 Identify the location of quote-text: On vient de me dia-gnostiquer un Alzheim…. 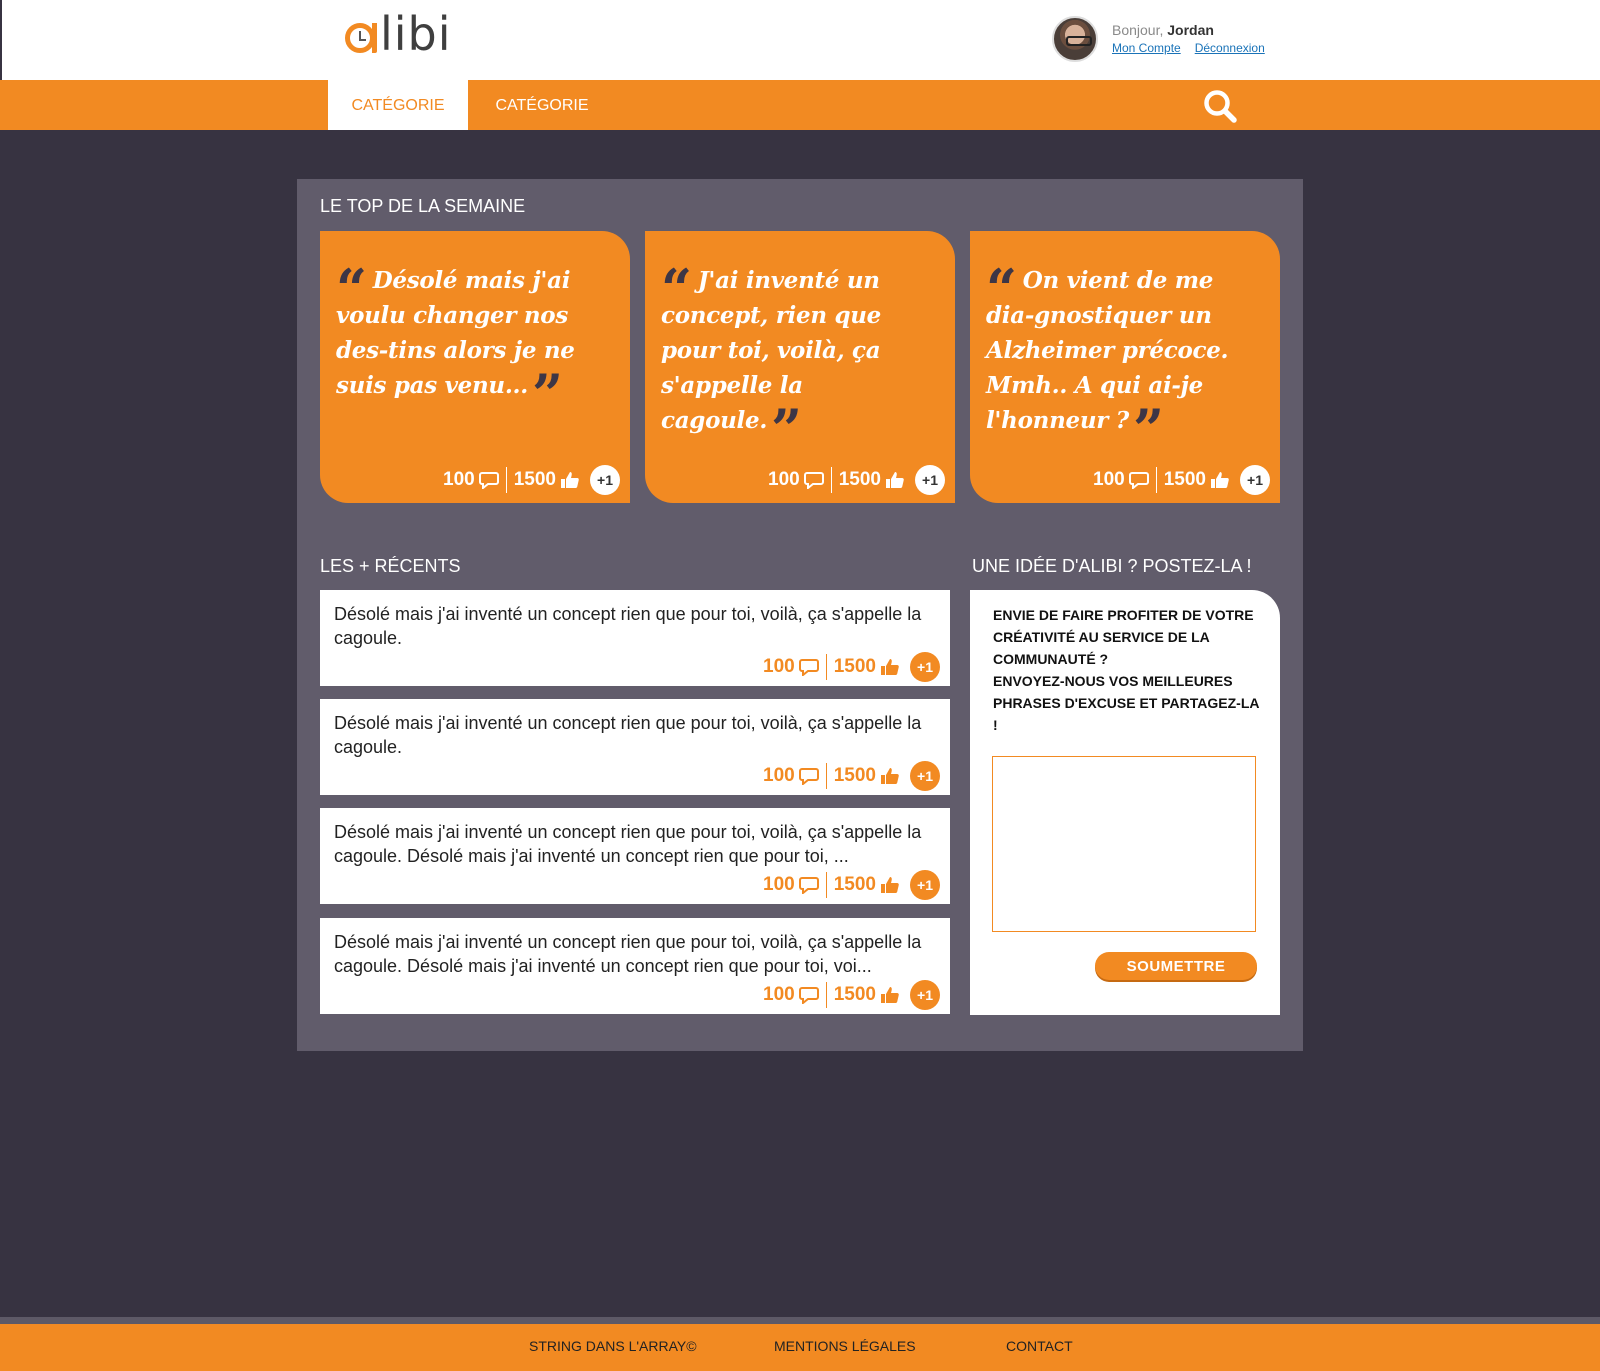
(1107, 350).